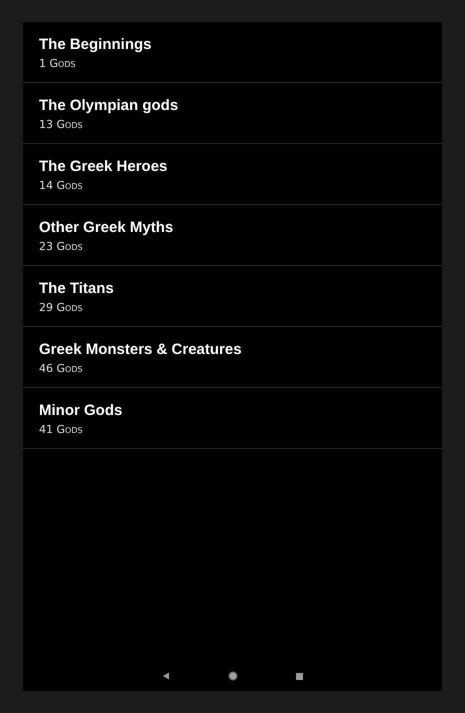 This screenshot has width=465, height=713. Describe the element at coordinates (61, 307) in the screenshot. I see `category-count: 29 Gods` at that location.